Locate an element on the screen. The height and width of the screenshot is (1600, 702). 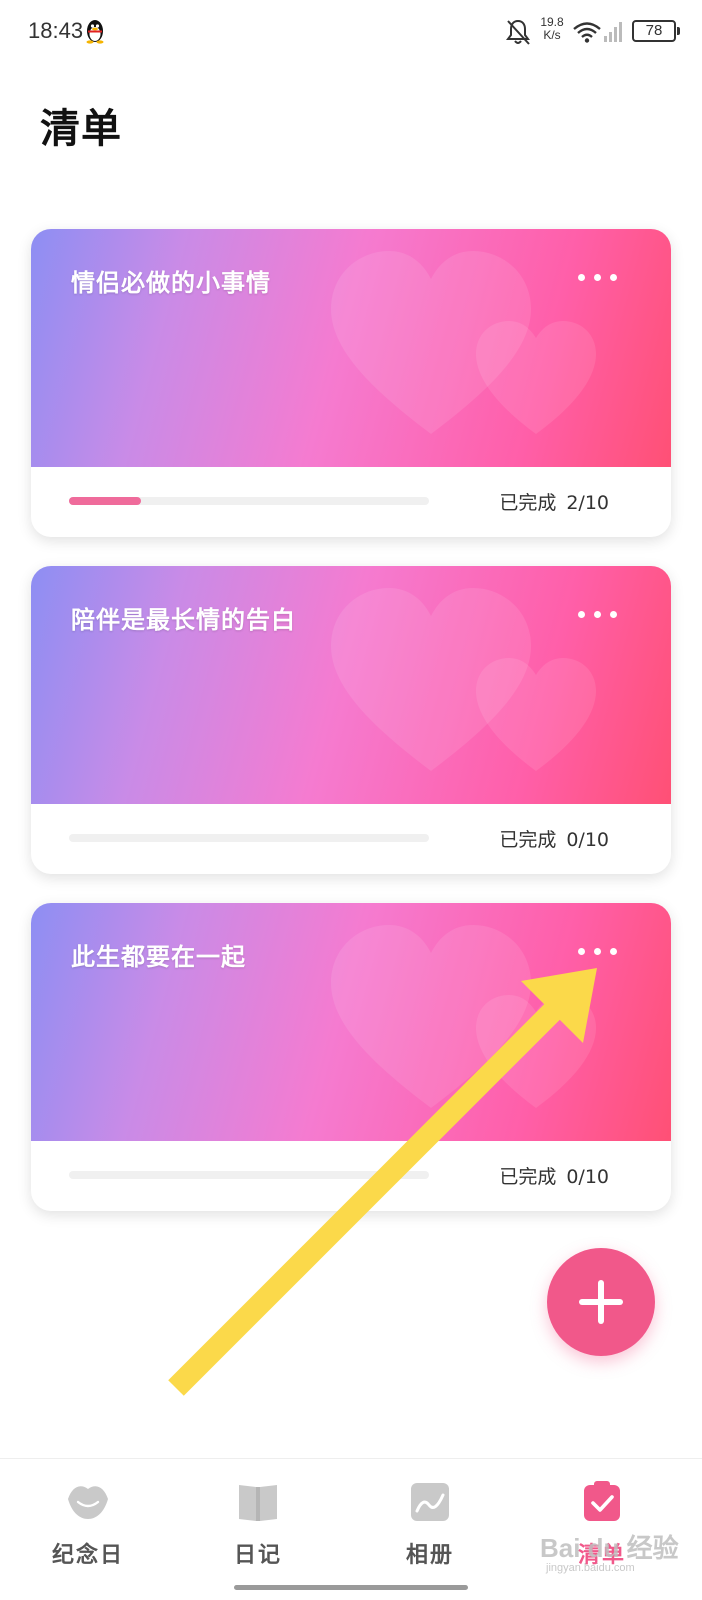
progress-text: 已完成 2/10 is located at coordinates (554, 501).